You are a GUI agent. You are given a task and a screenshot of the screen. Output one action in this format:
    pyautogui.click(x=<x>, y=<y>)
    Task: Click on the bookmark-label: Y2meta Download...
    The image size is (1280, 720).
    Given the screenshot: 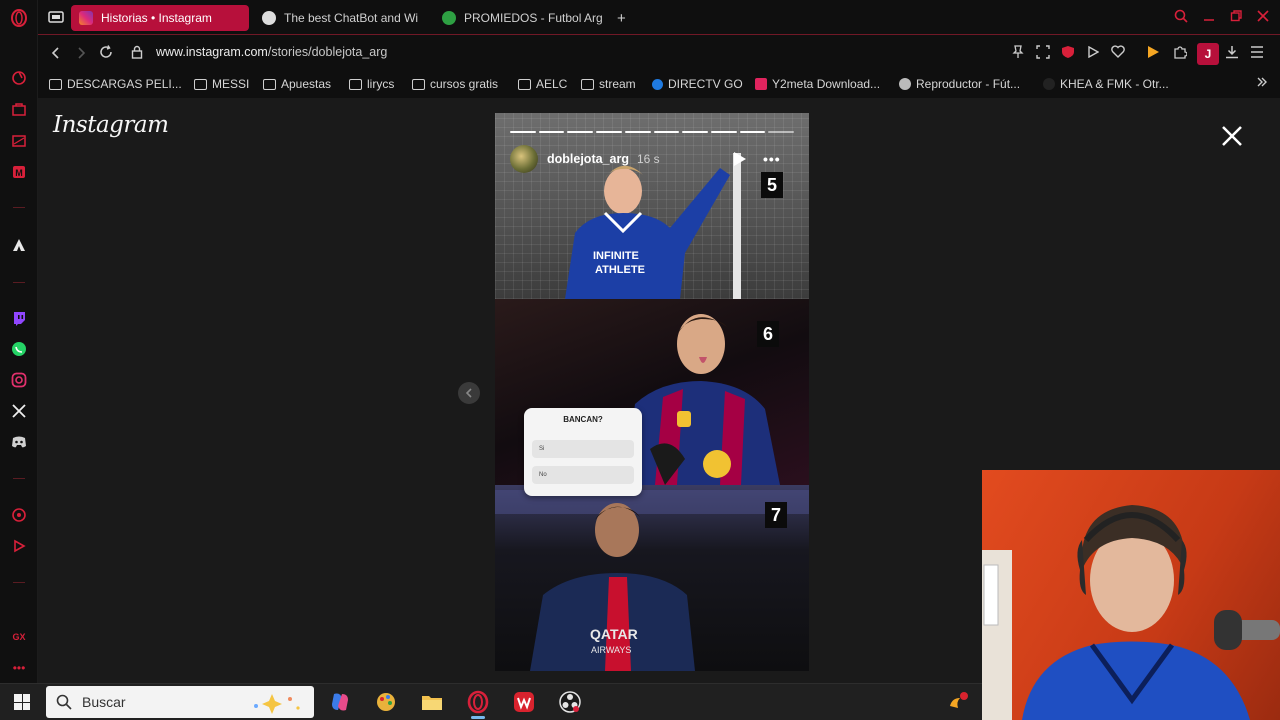 What is the action you would take?
    pyautogui.click(x=826, y=84)
    